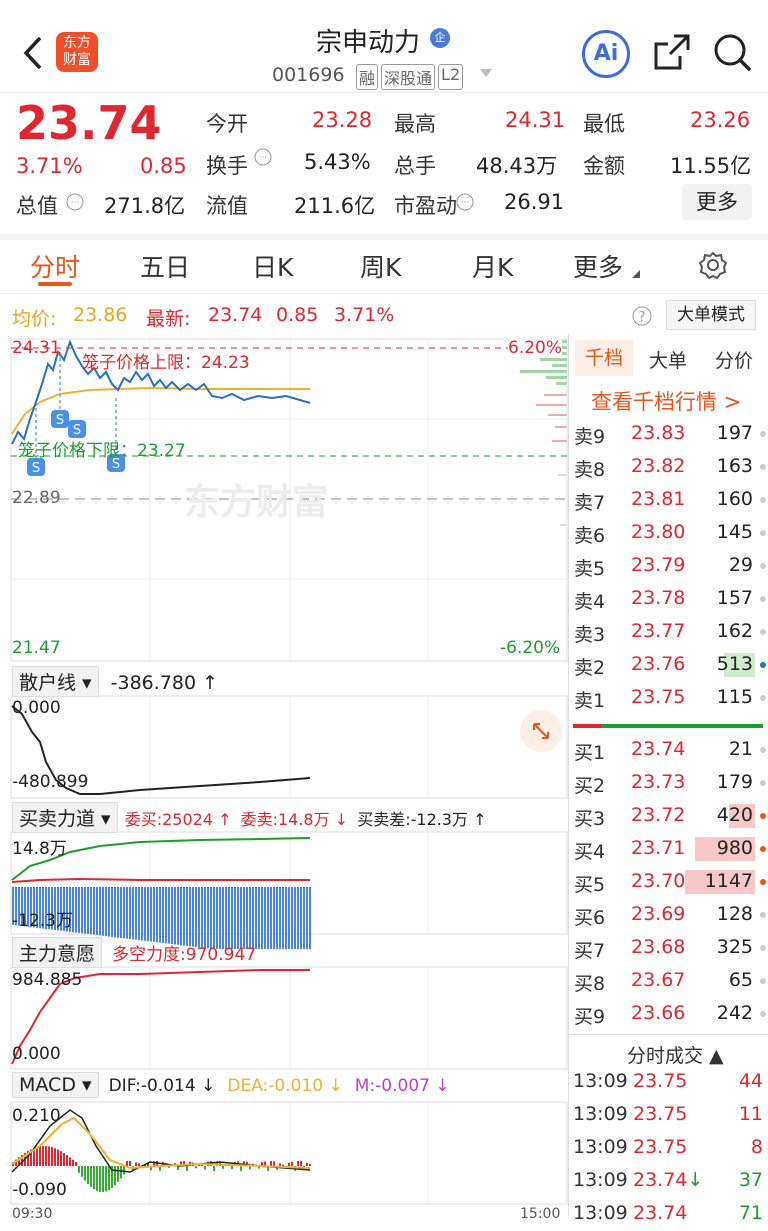  Describe the element at coordinates (711, 315) in the screenshot. I see `big-order-mode-button: 大单模式` at that location.